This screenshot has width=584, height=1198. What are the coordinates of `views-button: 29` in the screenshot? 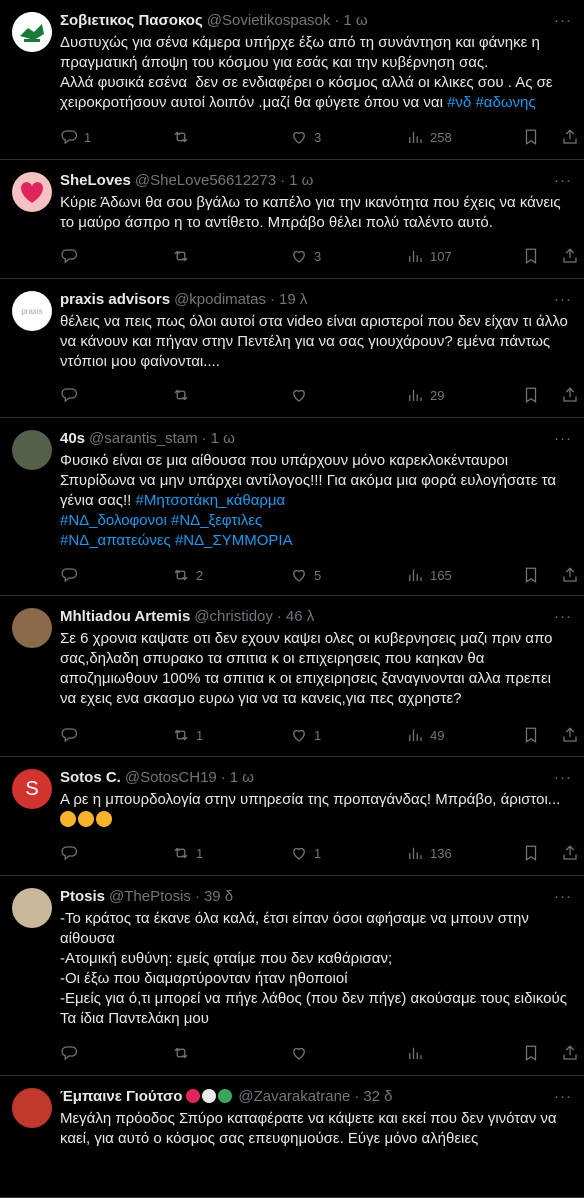 It's located at (425, 395).